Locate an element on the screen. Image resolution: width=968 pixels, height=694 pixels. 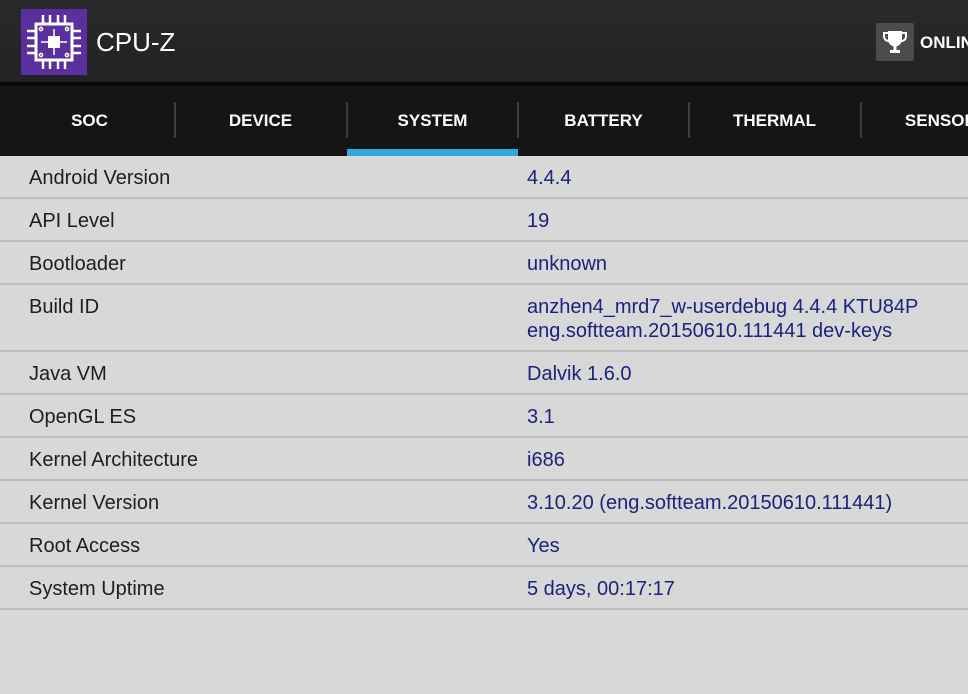
info-value-line: 19 is located at coordinates (538, 221).